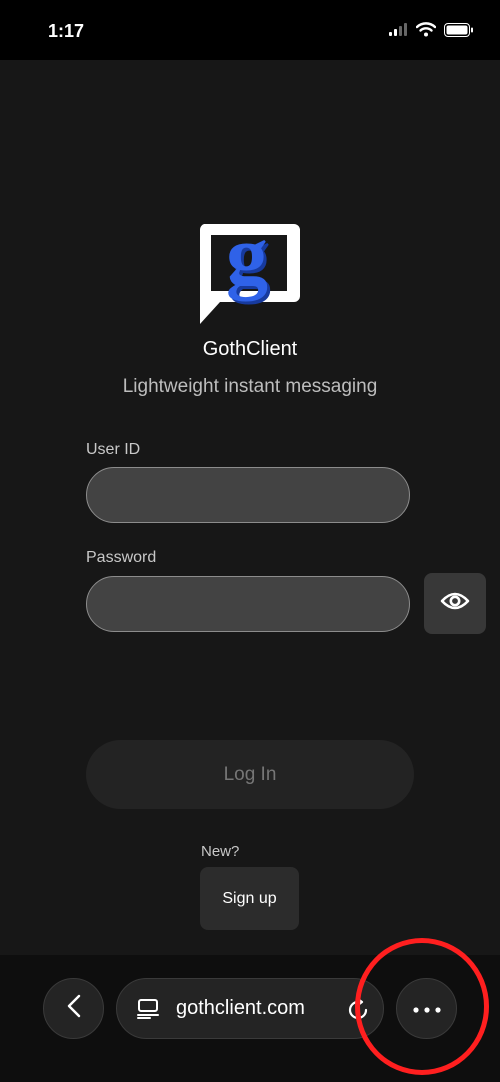 The width and height of the screenshot is (500, 1082). What do you see at coordinates (121, 557) in the screenshot?
I see `password-label: Password` at bounding box center [121, 557].